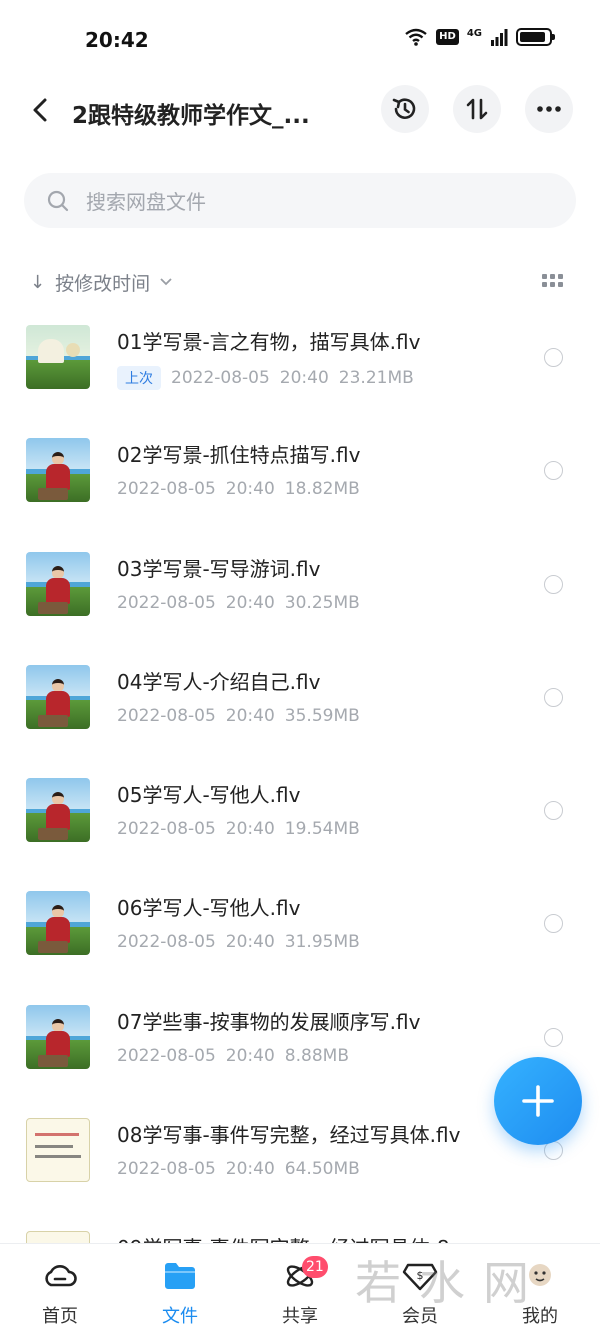  Describe the element at coordinates (269, 342) in the screenshot. I see `file-name: 01学写景-言之有物，描写具体.flv` at that location.